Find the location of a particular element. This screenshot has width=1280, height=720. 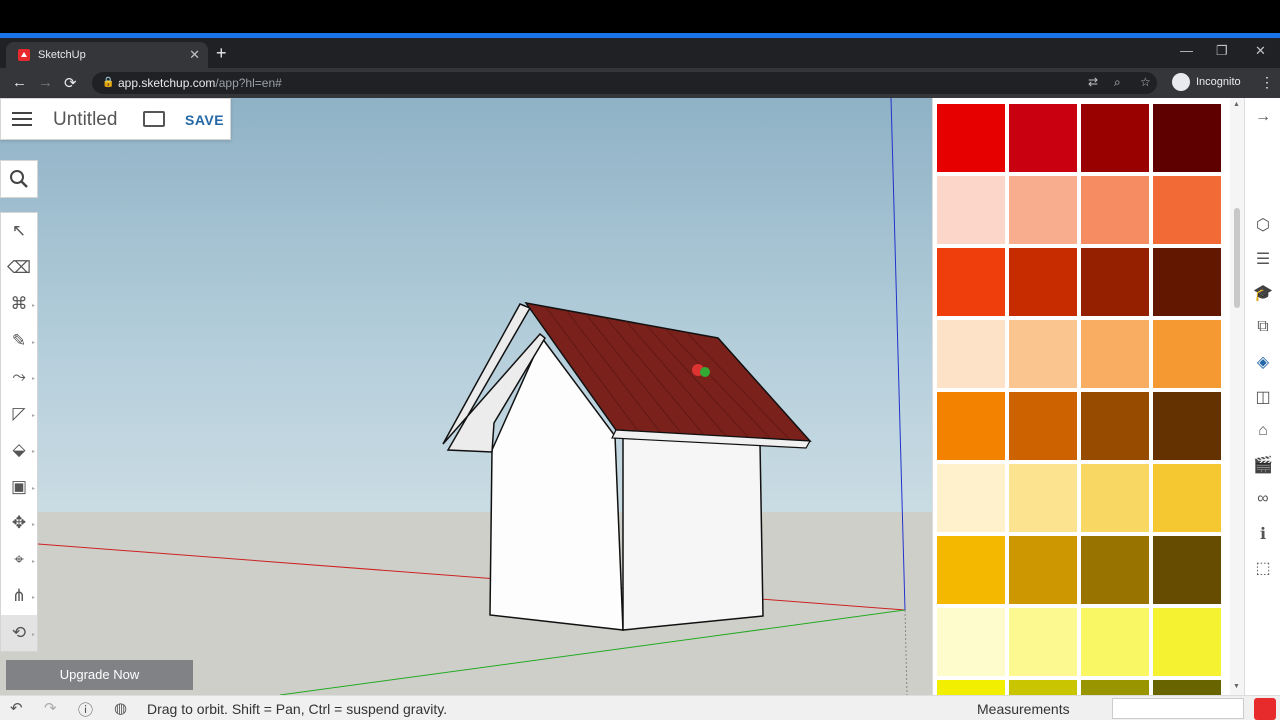

styles-icon: ◫ is located at coordinates (1262, 397).